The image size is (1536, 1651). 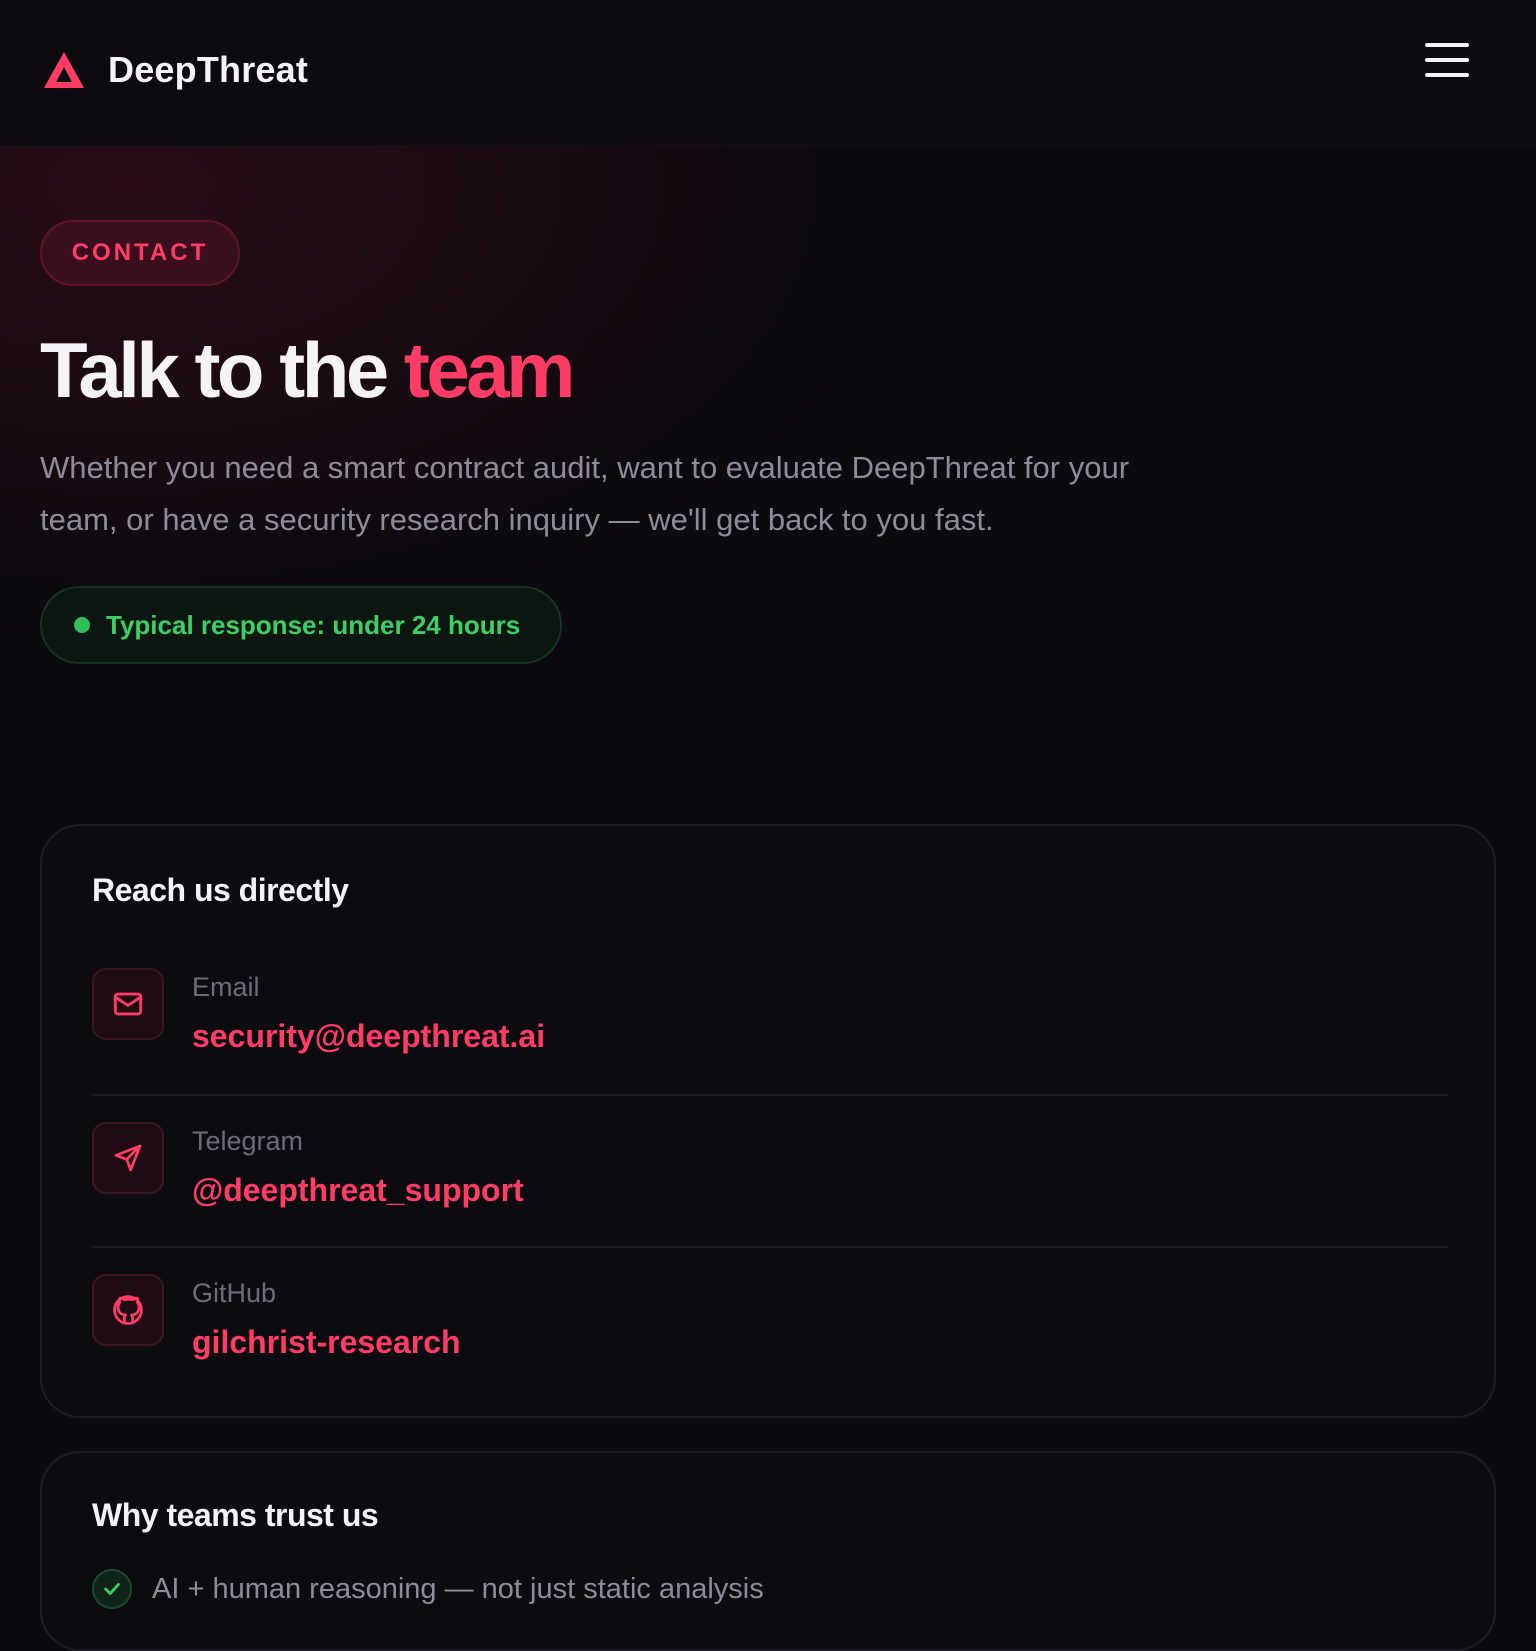 What do you see at coordinates (313, 624) in the screenshot?
I see `response-time-text: Typical response: under 24 hours` at bounding box center [313, 624].